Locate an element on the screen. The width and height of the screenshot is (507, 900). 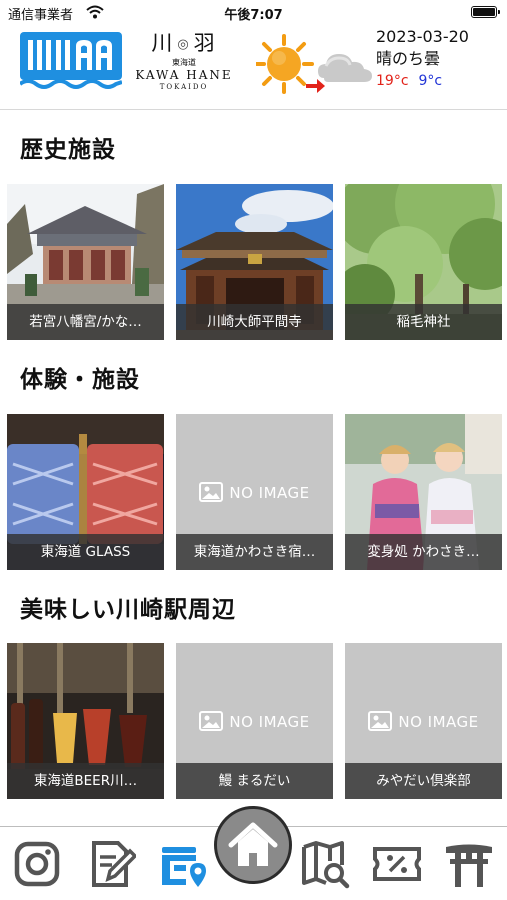
section-title-history: 歴史施設 is located at coordinates (68, 150).